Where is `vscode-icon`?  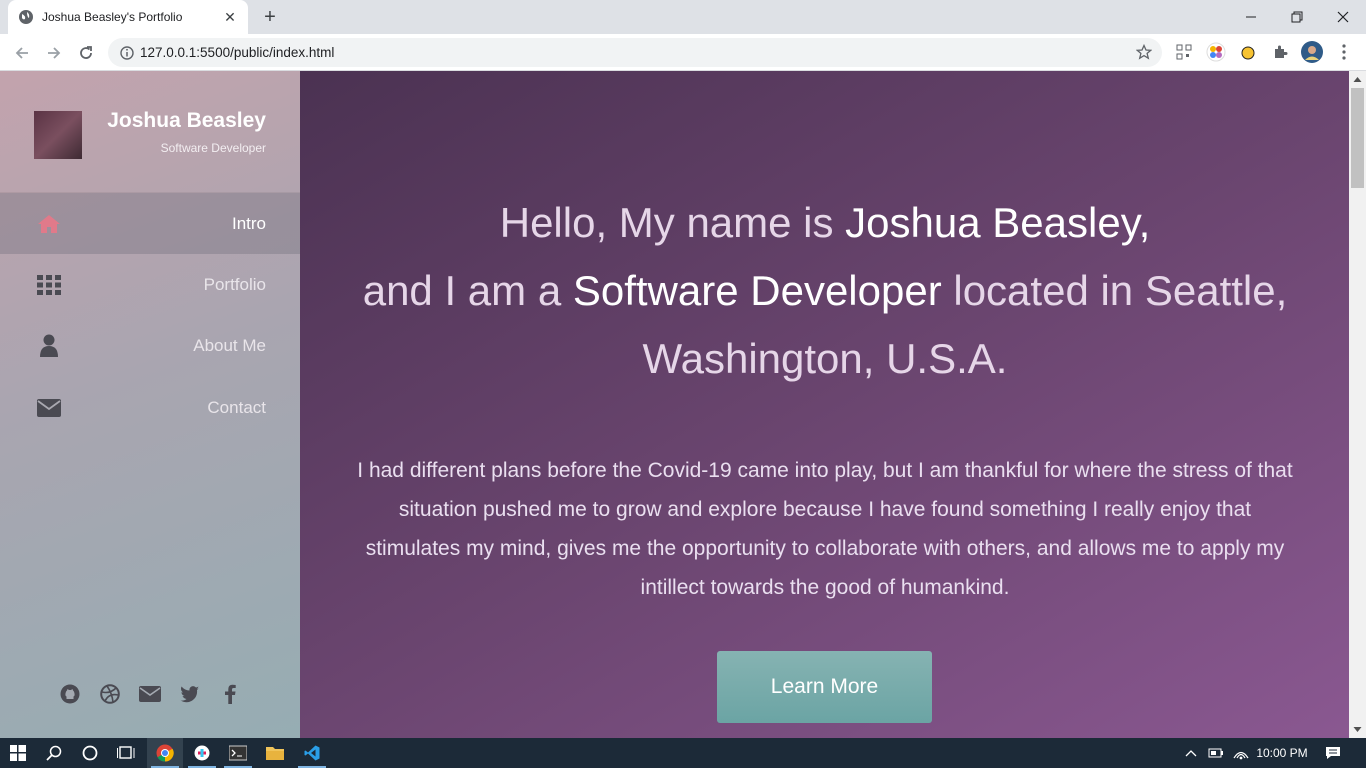 vscode-icon is located at coordinates (312, 753).